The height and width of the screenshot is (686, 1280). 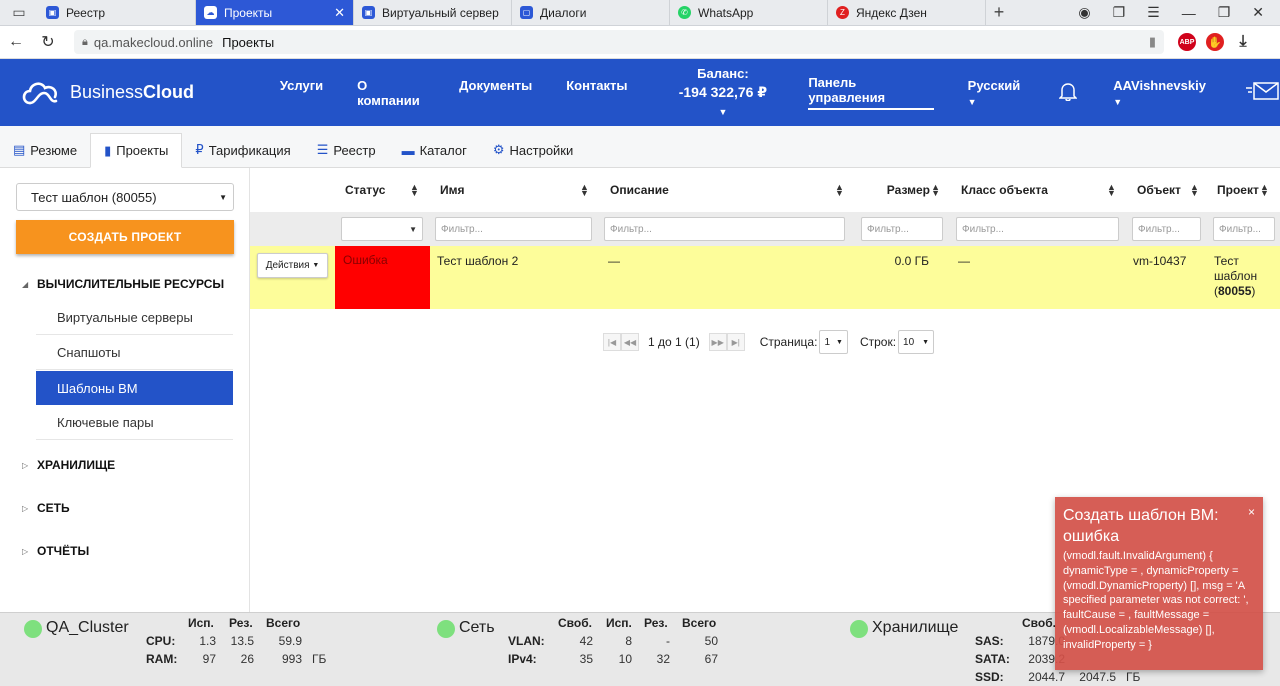 What do you see at coordinates (382, 229) in the screenshot?
I see `status-filter-select: ▼` at bounding box center [382, 229].